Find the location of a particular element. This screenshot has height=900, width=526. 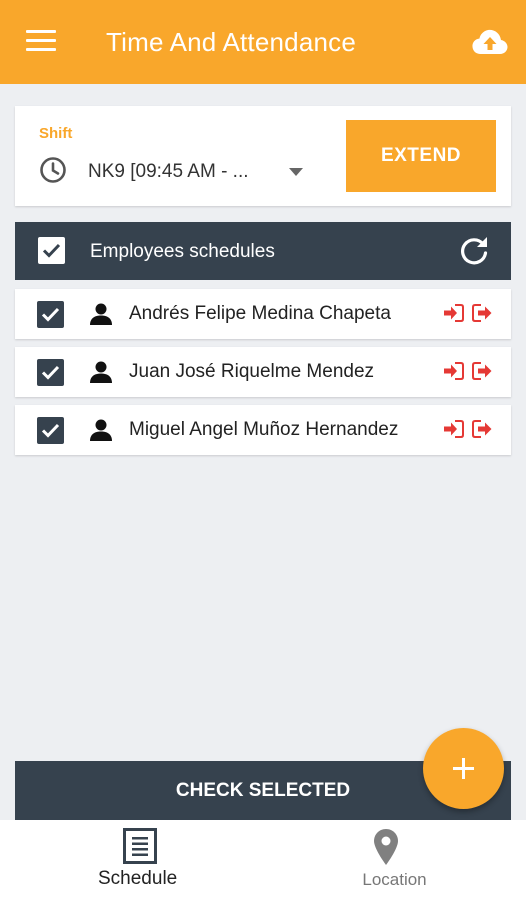

location-pin-icon is located at coordinates (386, 847).